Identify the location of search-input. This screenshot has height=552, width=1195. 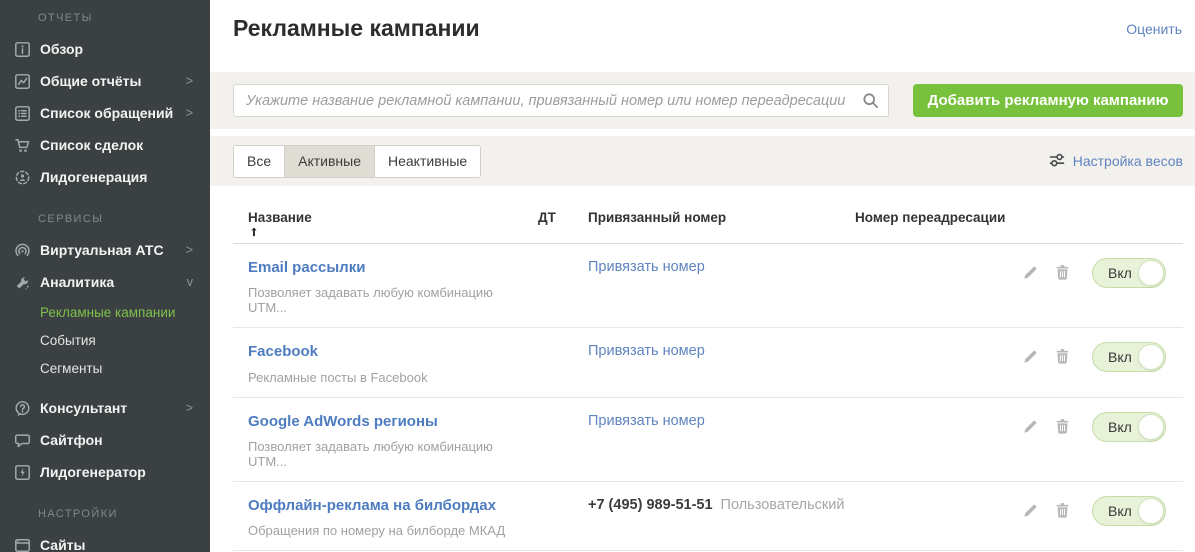
(561, 100).